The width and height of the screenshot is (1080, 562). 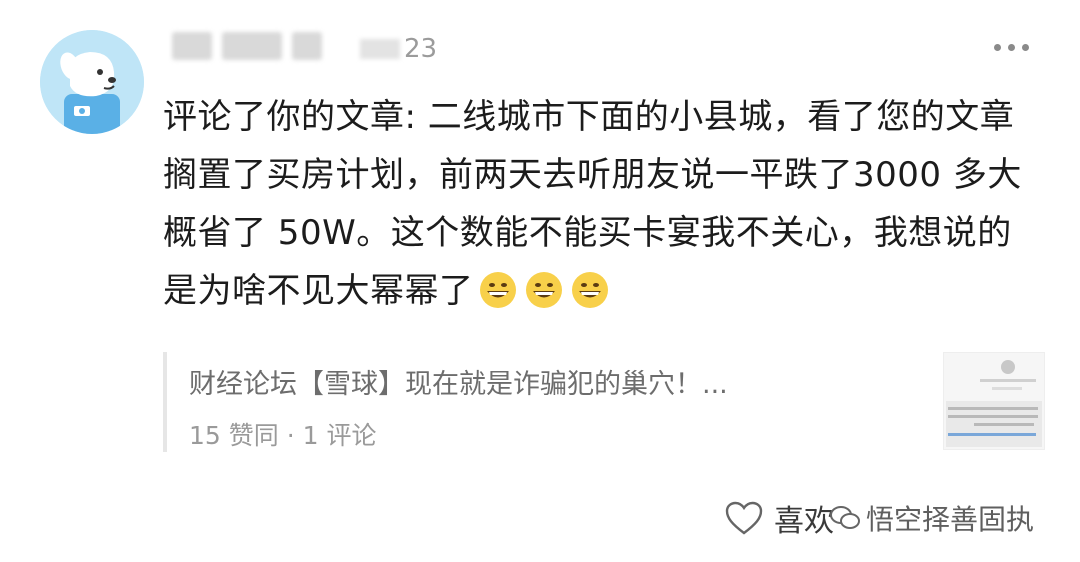 I want to click on quoted-article-meta: 15 赞同 · 1 评论, so click(x=283, y=435).